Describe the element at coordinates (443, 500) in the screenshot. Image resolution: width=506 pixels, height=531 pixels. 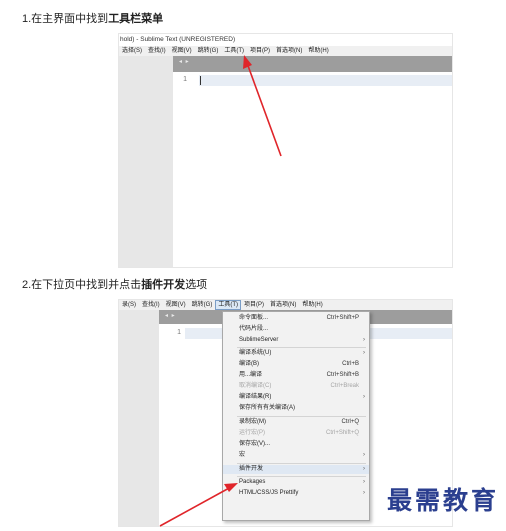
I see `watermark-logo: 最需教育` at that location.